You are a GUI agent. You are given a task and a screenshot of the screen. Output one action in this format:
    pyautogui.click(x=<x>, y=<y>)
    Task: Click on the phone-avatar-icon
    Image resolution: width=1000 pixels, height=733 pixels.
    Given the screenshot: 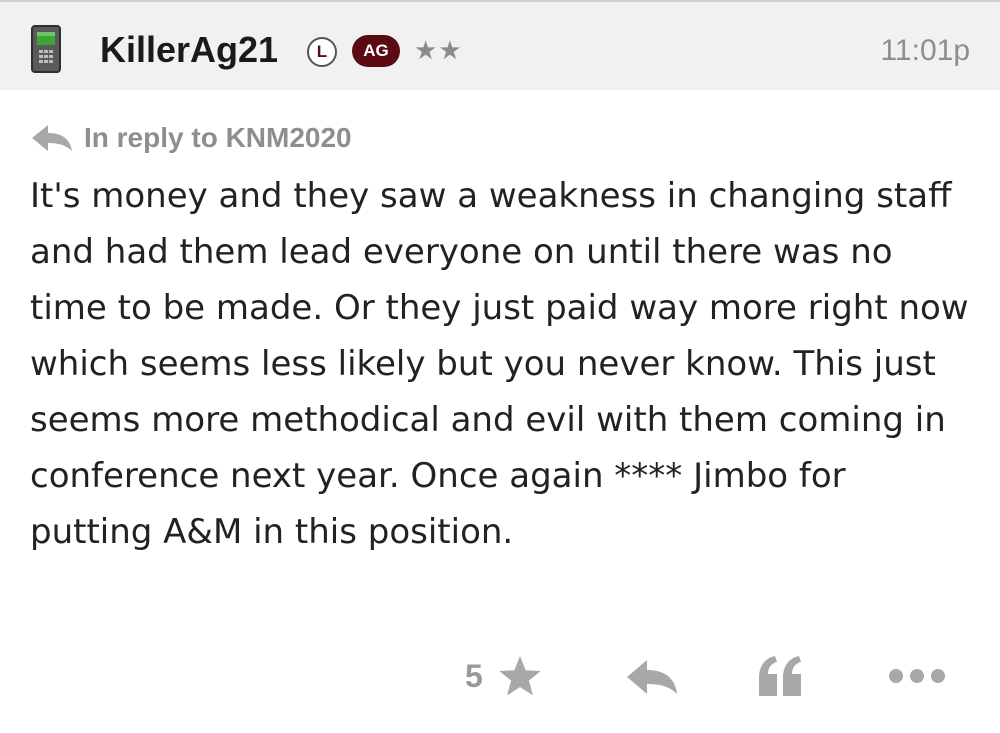 What is the action you would take?
    pyautogui.click(x=46, y=49)
    